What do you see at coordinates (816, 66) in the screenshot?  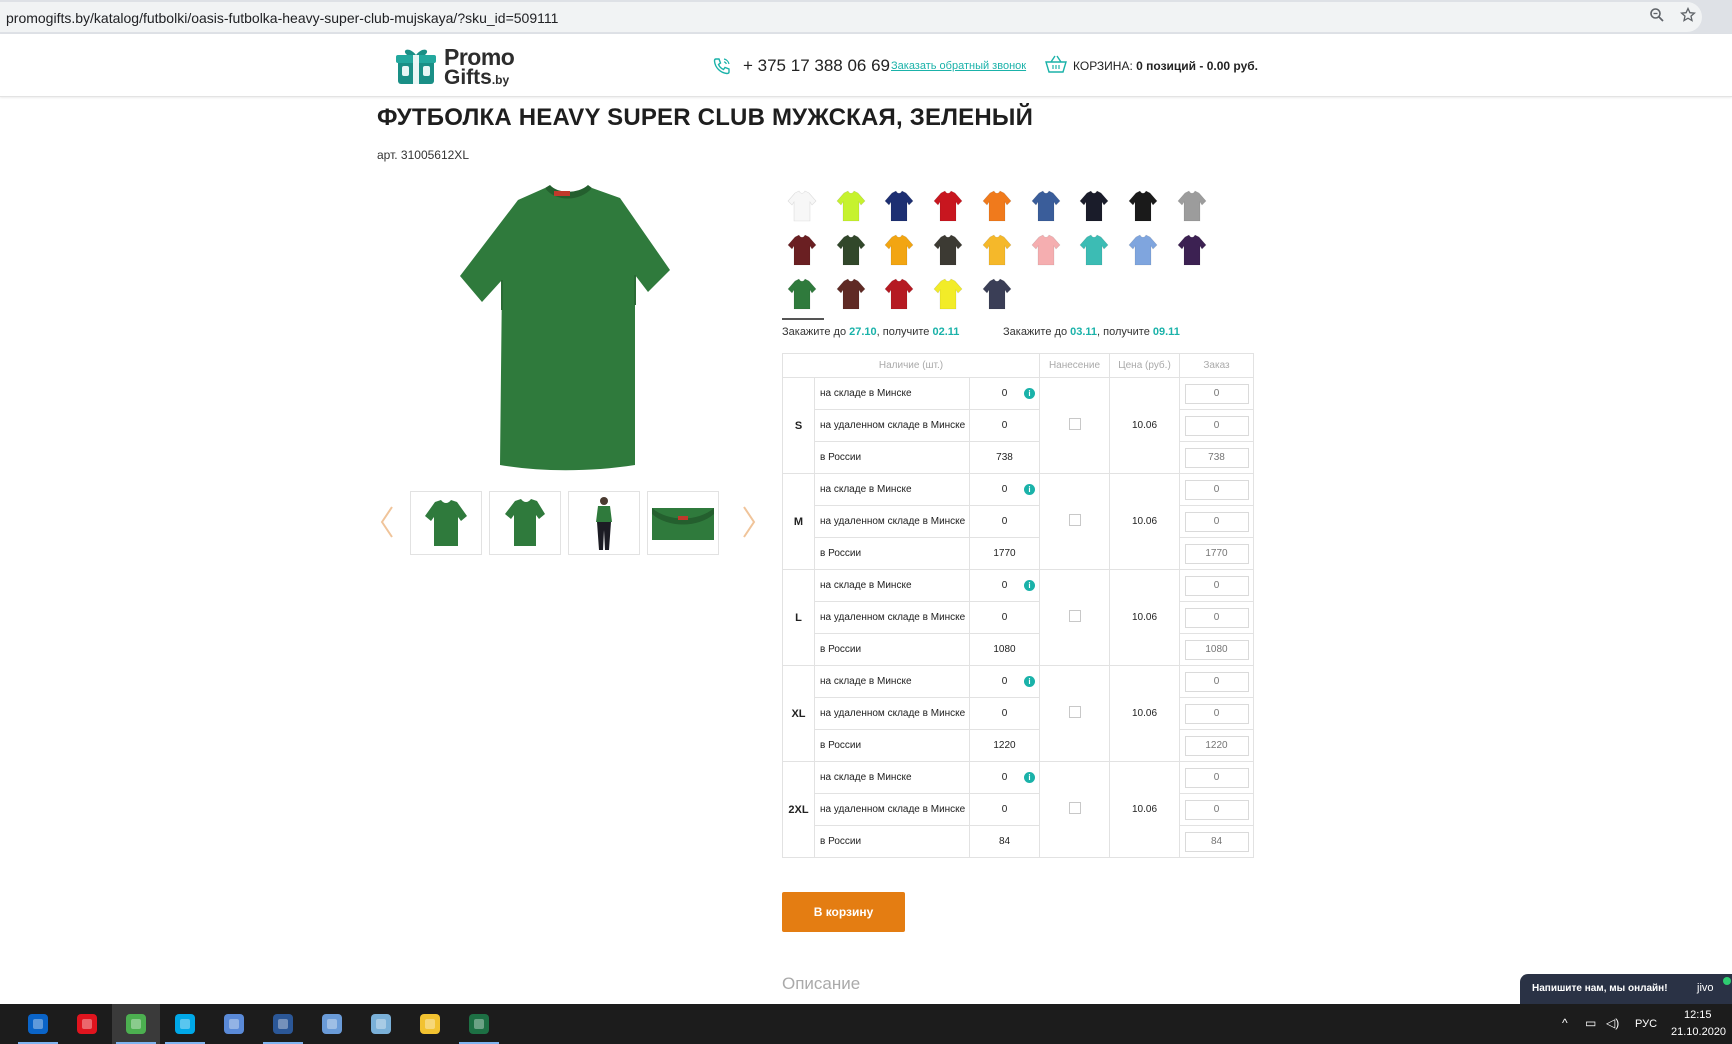 I see `phone-number: + 375 17 388 06 69` at bounding box center [816, 66].